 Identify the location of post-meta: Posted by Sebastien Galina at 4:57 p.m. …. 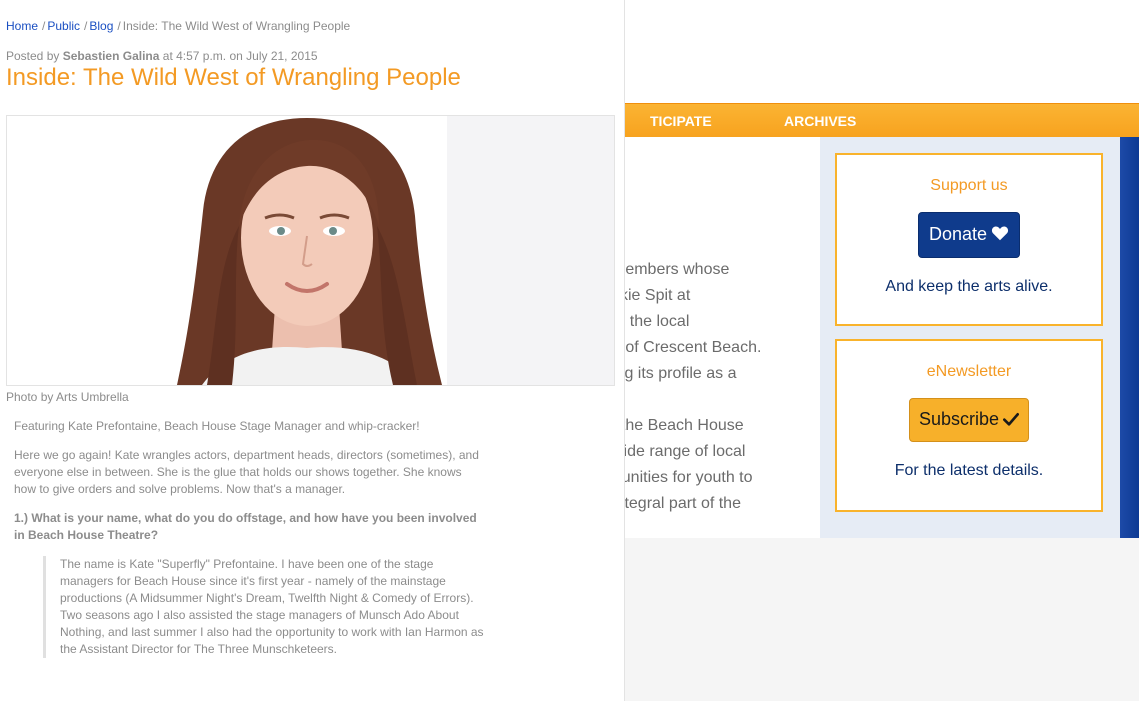
(162, 56).